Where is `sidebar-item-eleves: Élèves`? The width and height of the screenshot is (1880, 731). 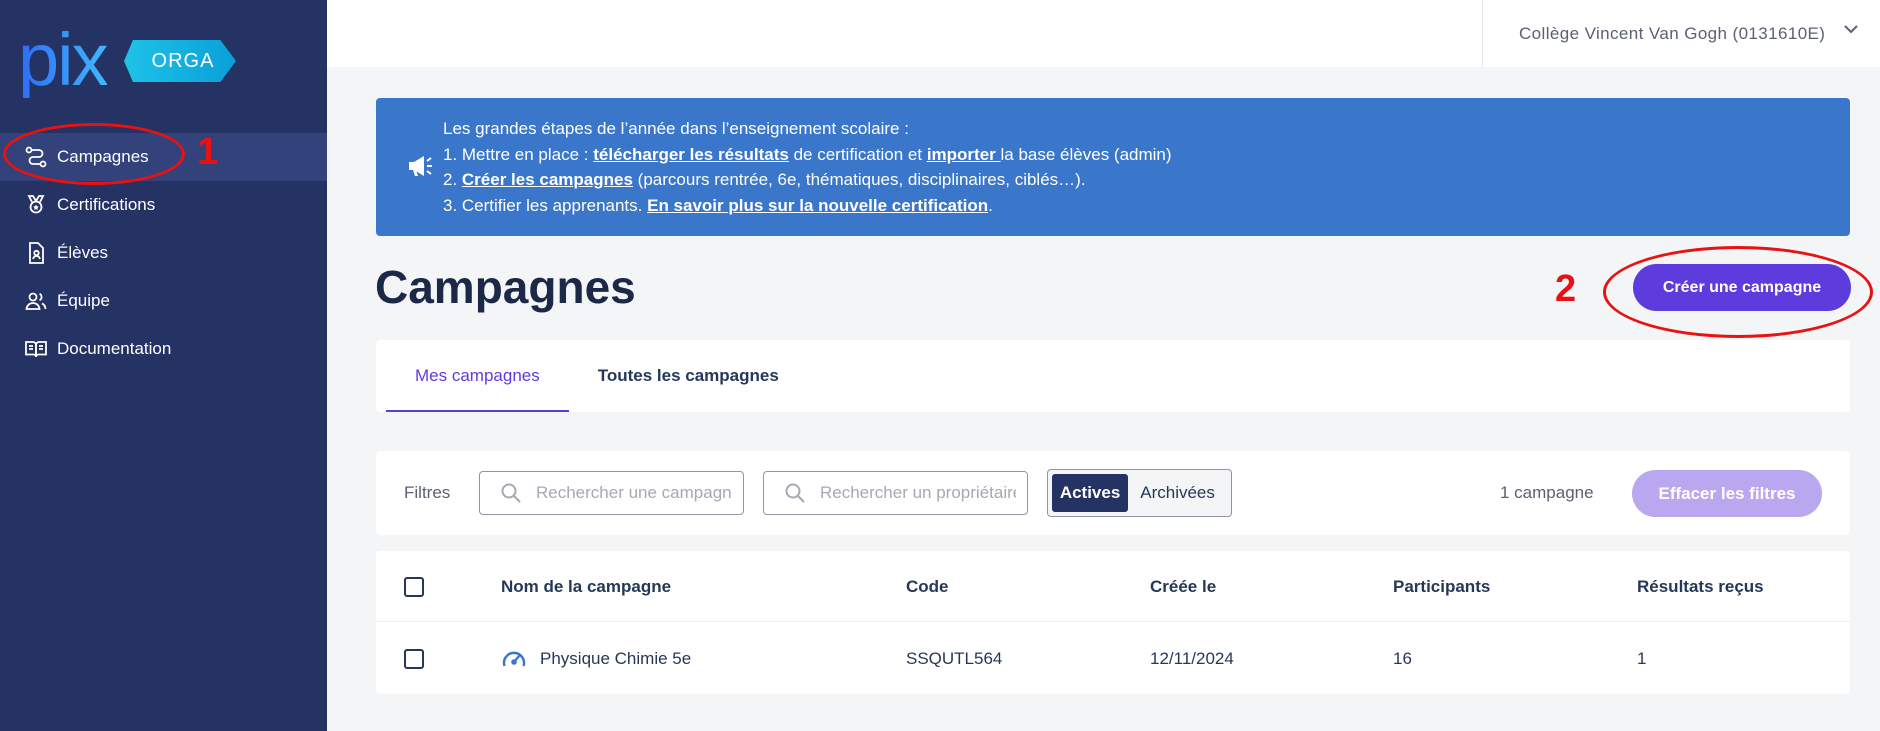 sidebar-item-eleves: Élèves is located at coordinates (163, 253).